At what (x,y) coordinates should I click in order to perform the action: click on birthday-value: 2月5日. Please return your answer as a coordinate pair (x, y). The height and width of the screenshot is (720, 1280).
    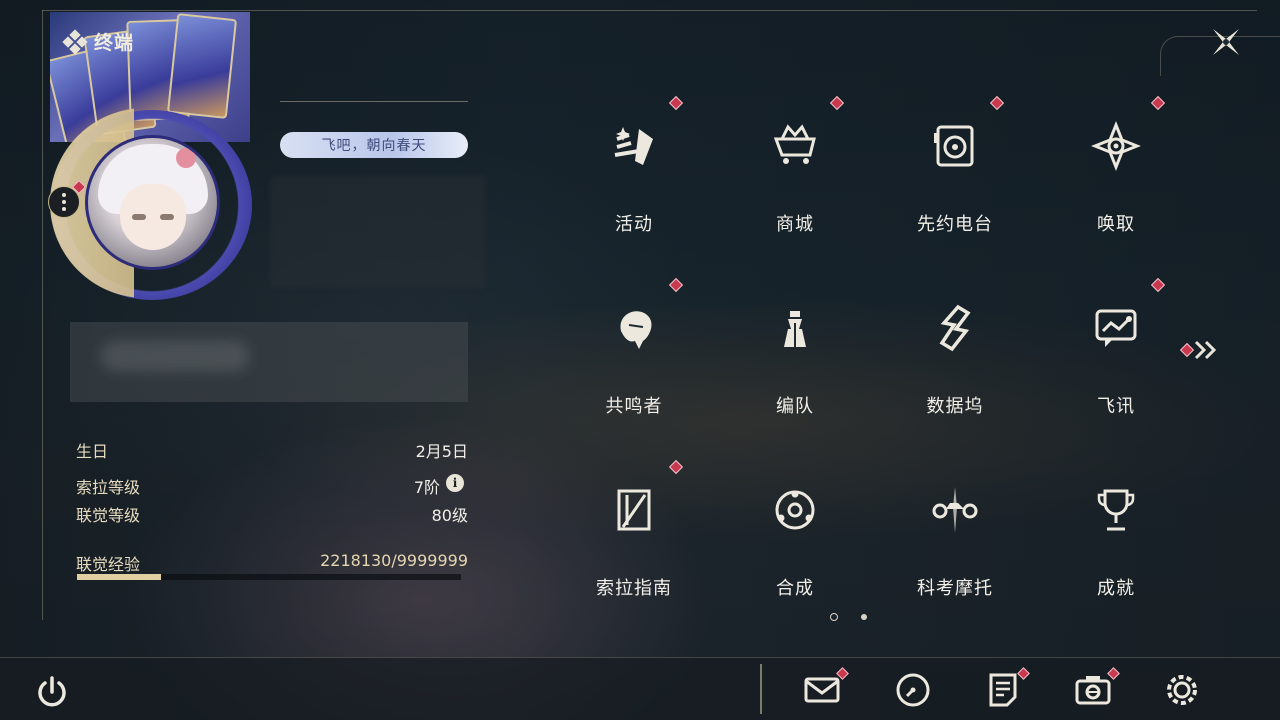
    Looking at the image, I should click on (441, 451).